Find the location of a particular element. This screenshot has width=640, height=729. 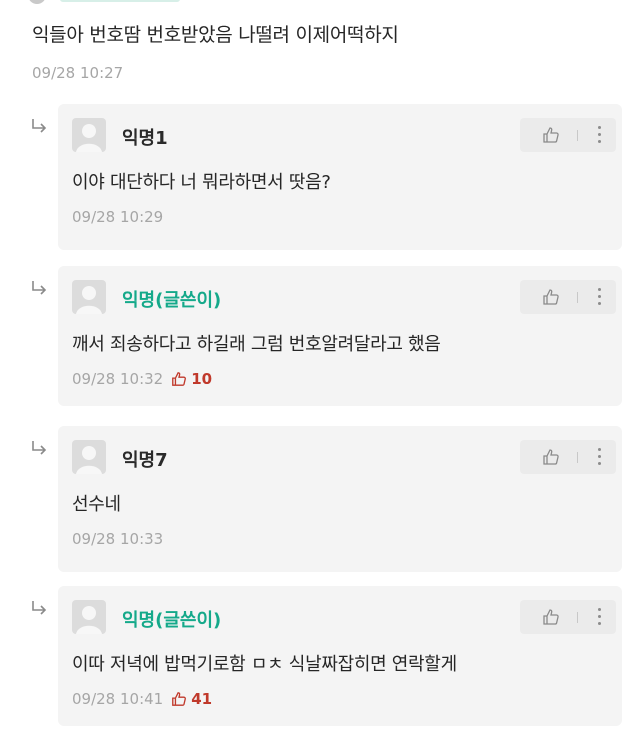

cropped-author-edge is located at coordinates (120, 1).